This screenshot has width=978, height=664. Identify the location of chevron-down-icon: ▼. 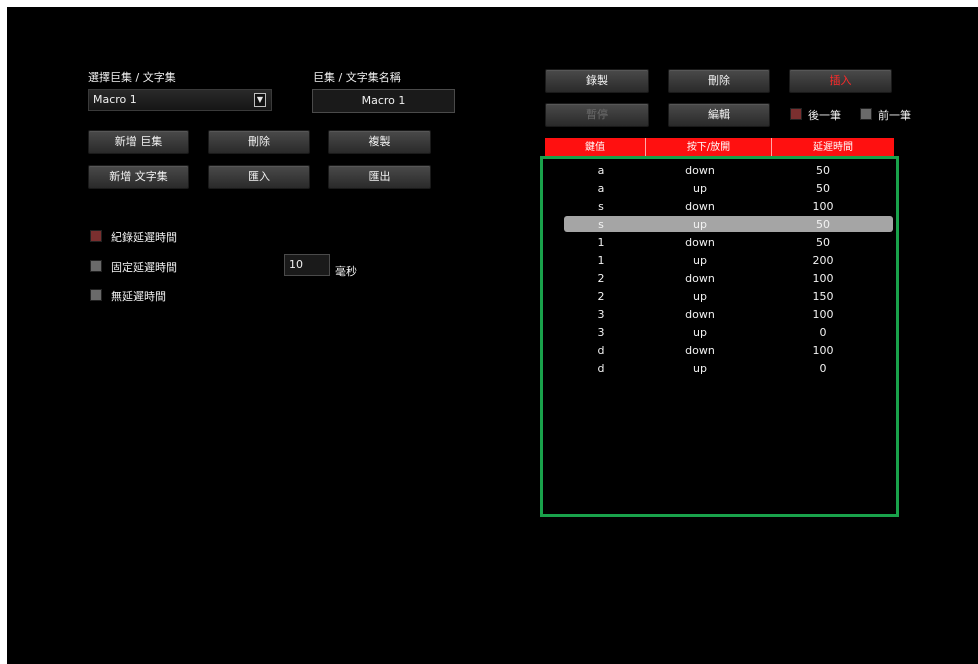
(260, 100).